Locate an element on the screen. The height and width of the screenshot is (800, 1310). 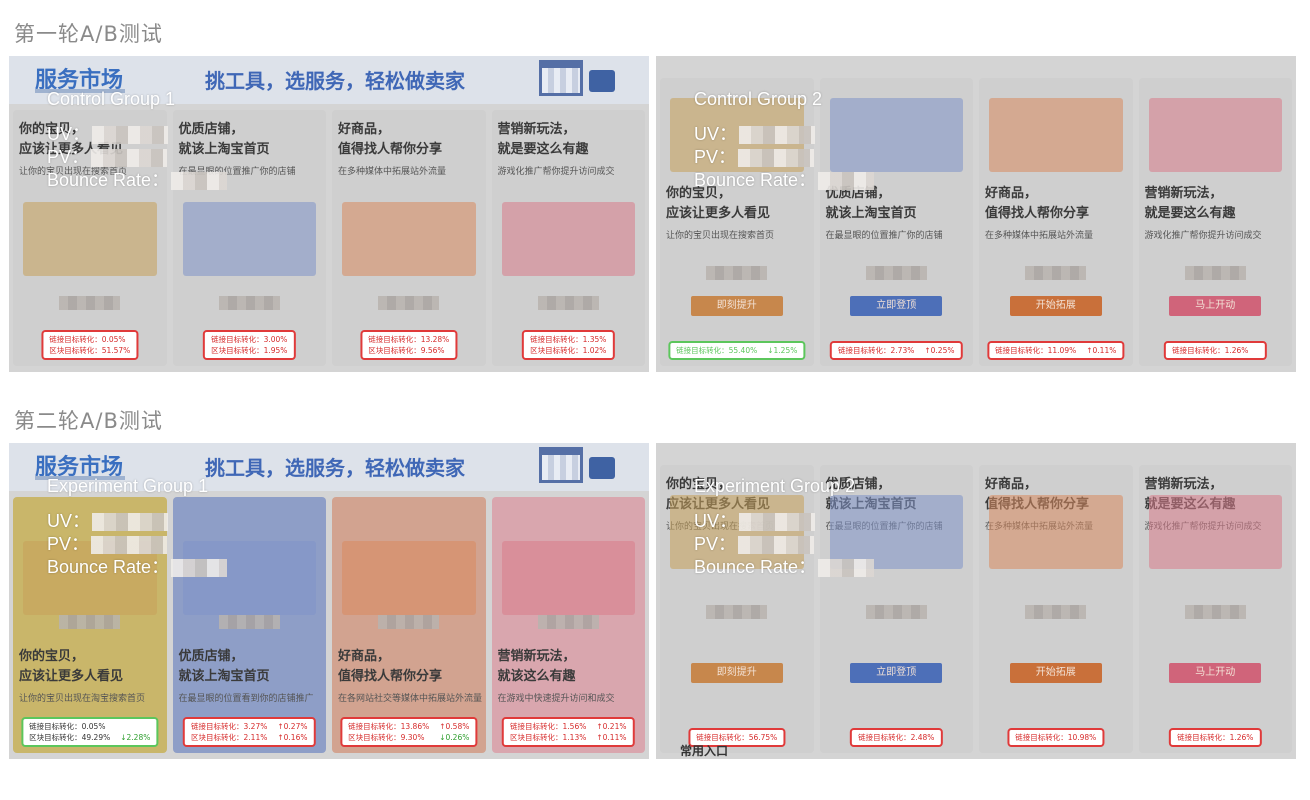
link-conversion-label: 链接目标转化：1.56% is located at coordinates (548, 726).